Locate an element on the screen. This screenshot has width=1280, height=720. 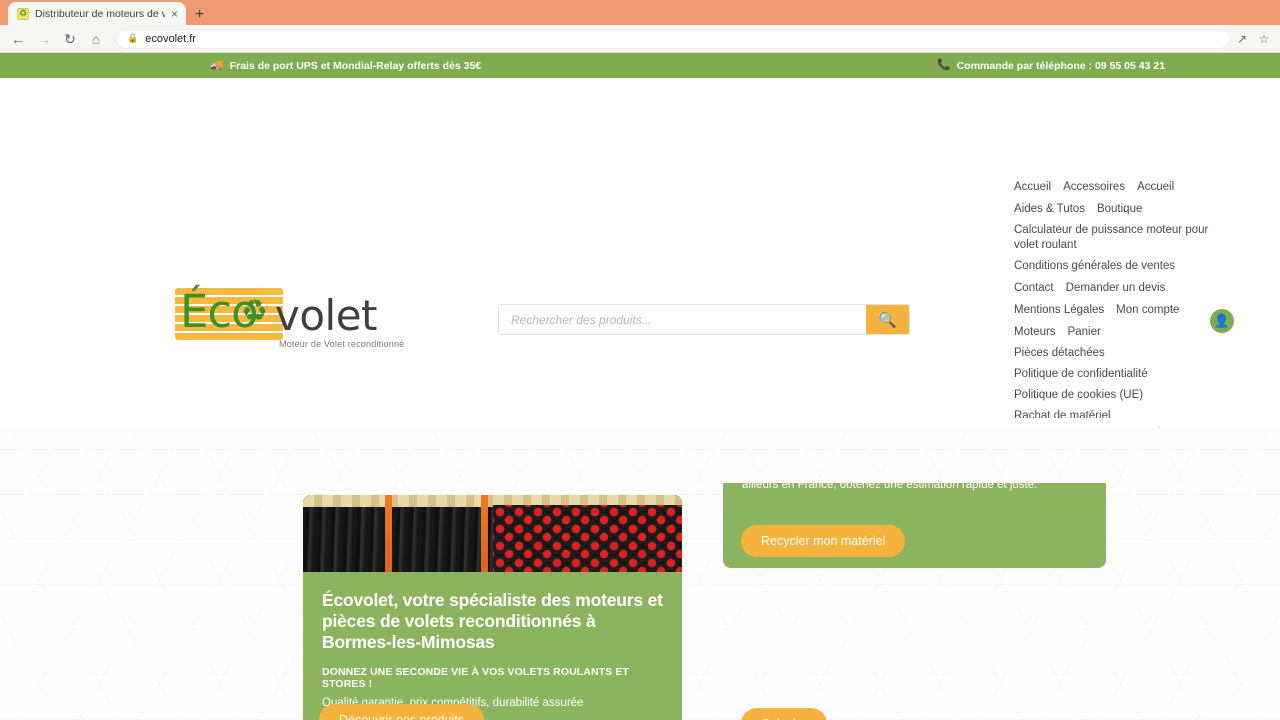
secondary-menu-item-14: Politique de confidentialité is located at coordinates (1112, 374).